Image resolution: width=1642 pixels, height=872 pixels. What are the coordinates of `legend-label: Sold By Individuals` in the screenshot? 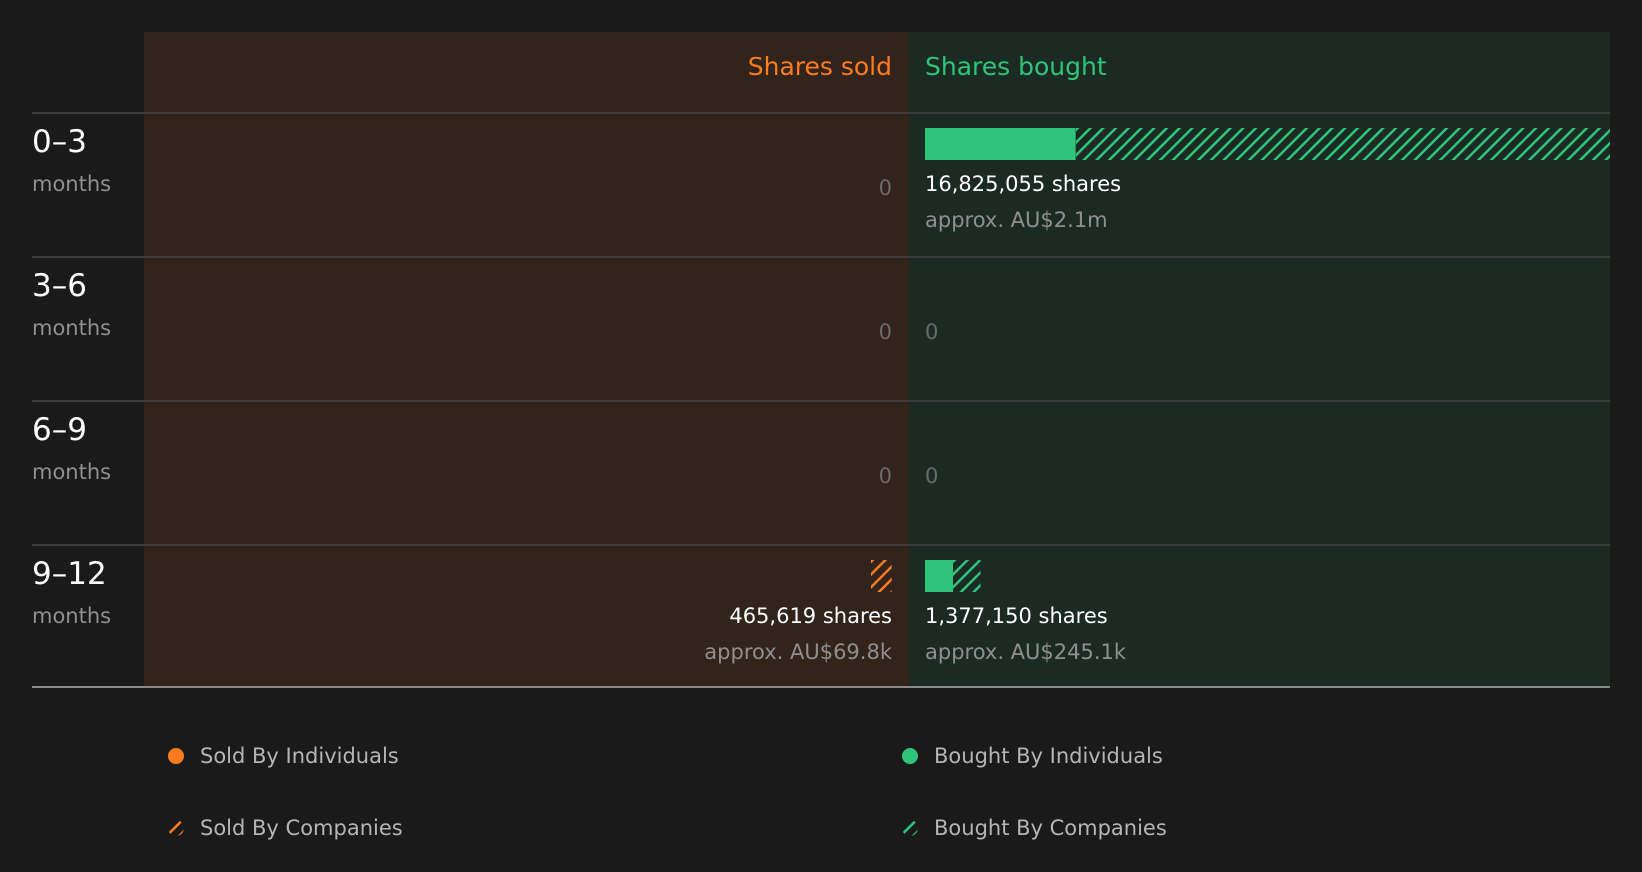 It's located at (299, 756).